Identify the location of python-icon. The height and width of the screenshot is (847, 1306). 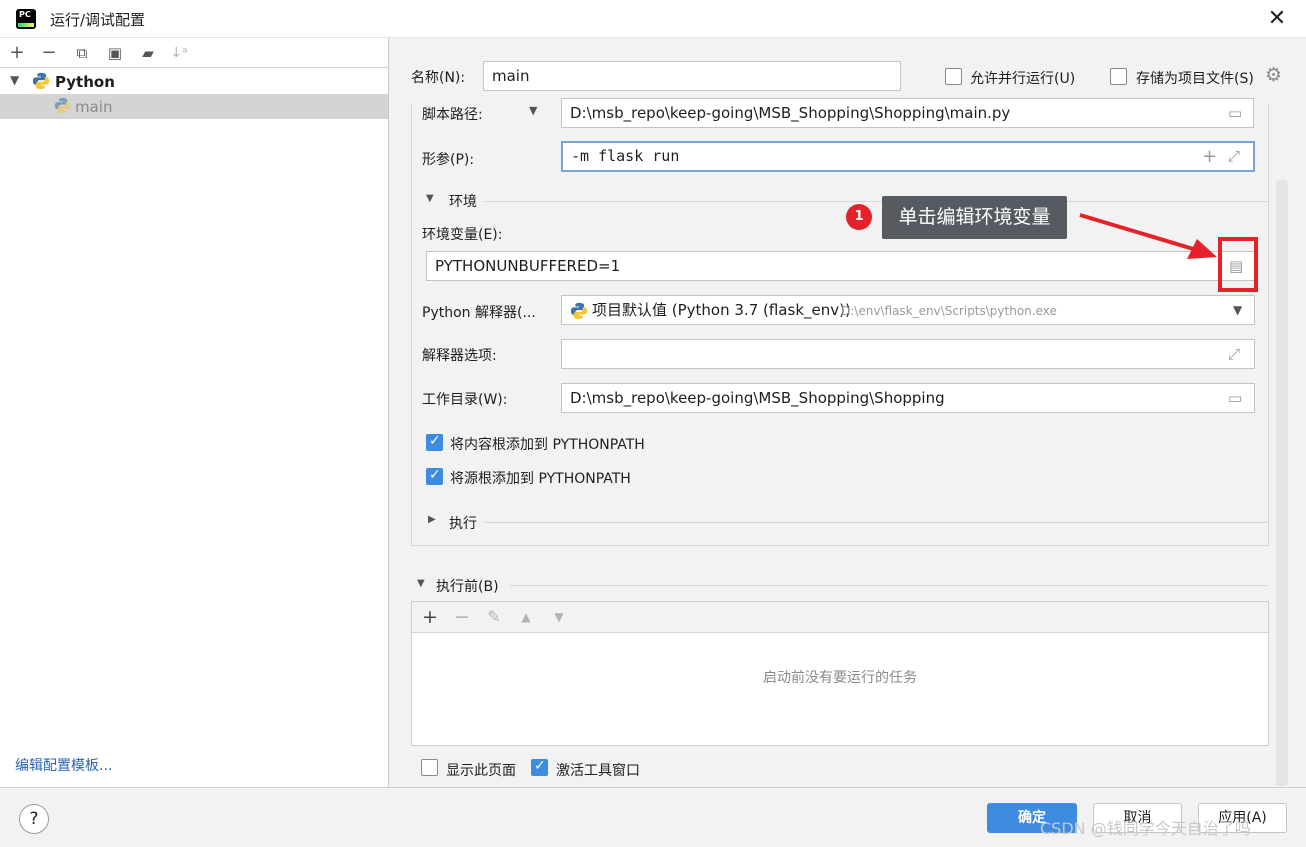
(41, 81).